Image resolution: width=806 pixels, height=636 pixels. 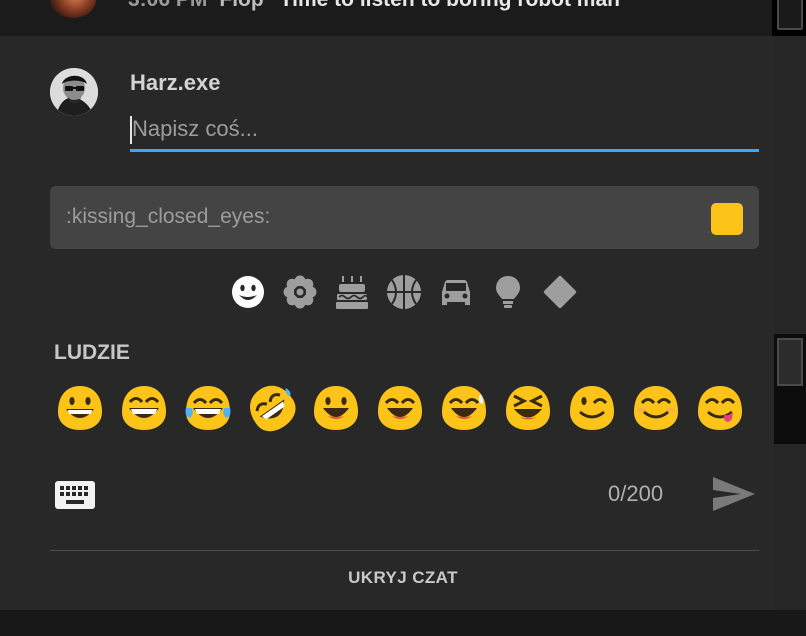 I want to click on yum-emoji-icon, so click(x=720, y=408).